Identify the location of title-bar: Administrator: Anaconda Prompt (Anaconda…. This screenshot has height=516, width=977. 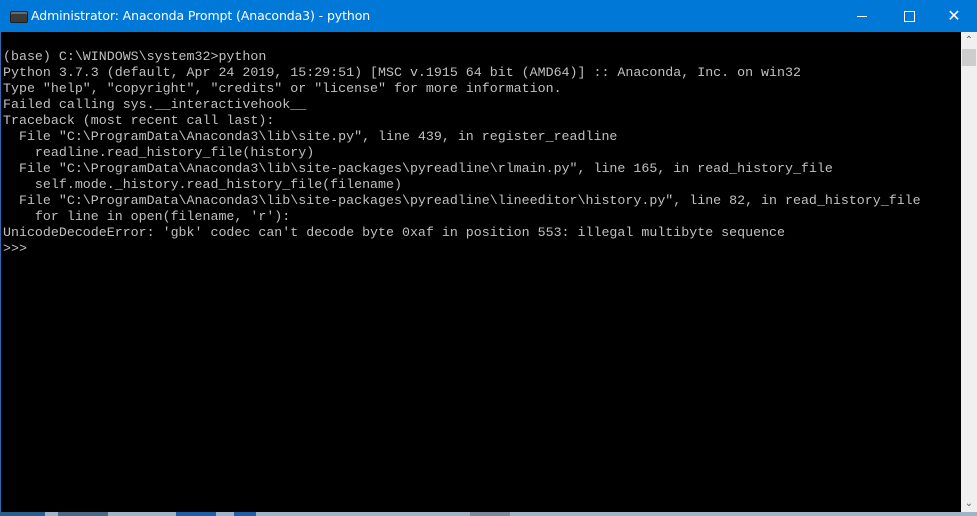
(488, 16).